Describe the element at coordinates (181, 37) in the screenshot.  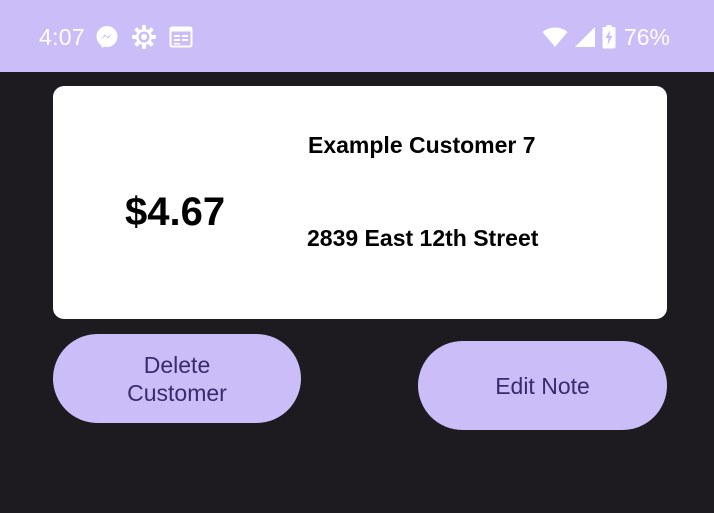
I see `calendar-icon` at that location.